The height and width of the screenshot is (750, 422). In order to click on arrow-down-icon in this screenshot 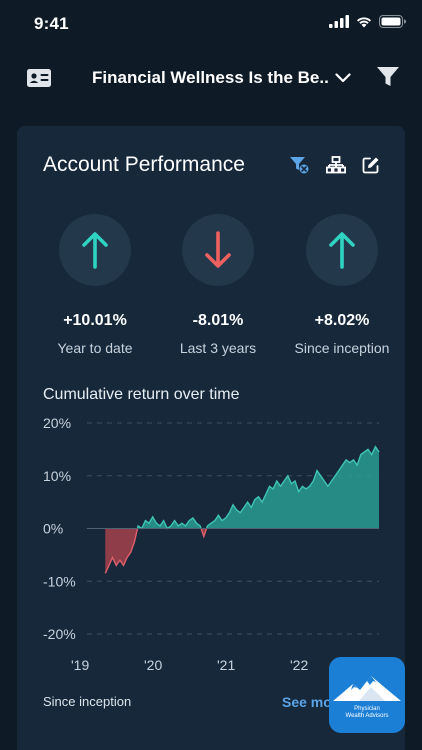, I will do `click(218, 249)`.